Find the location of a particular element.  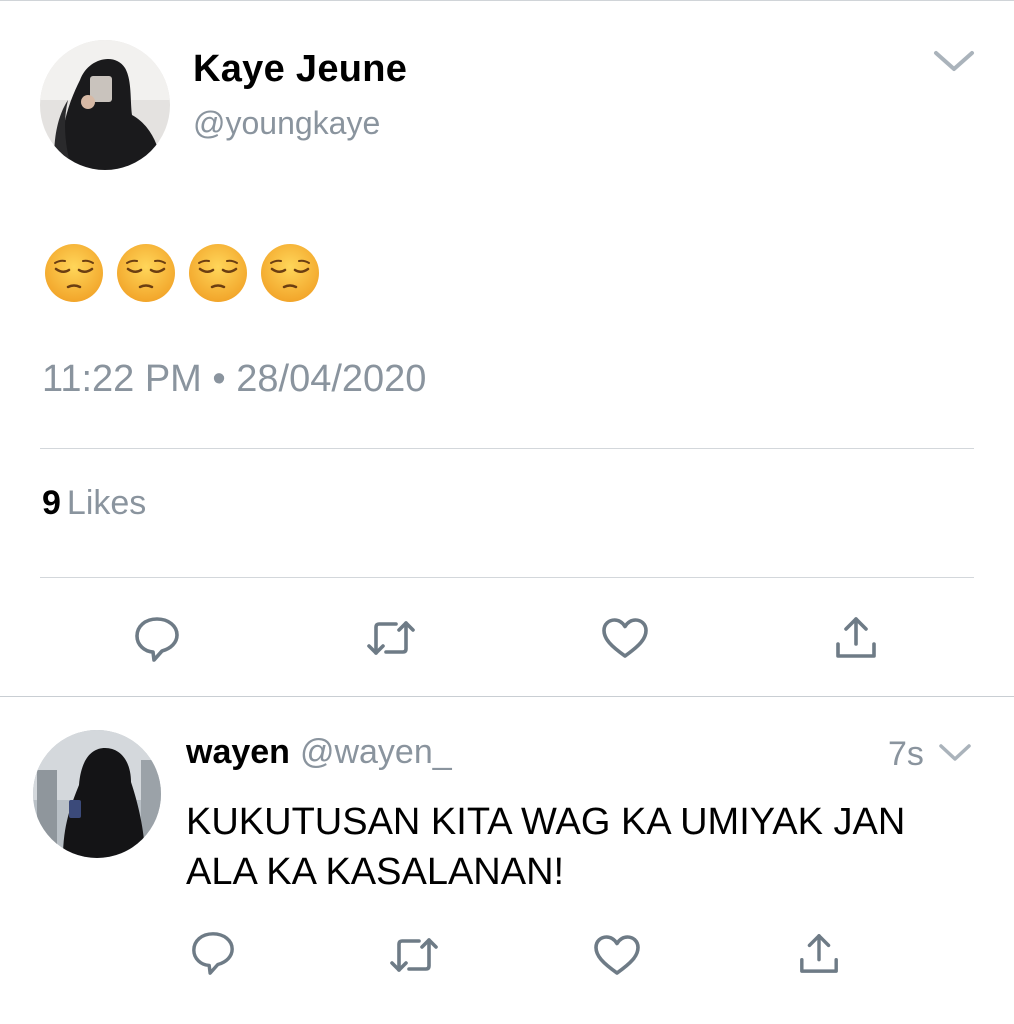

reply-display-name: wayen is located at coordinates (238, 752).